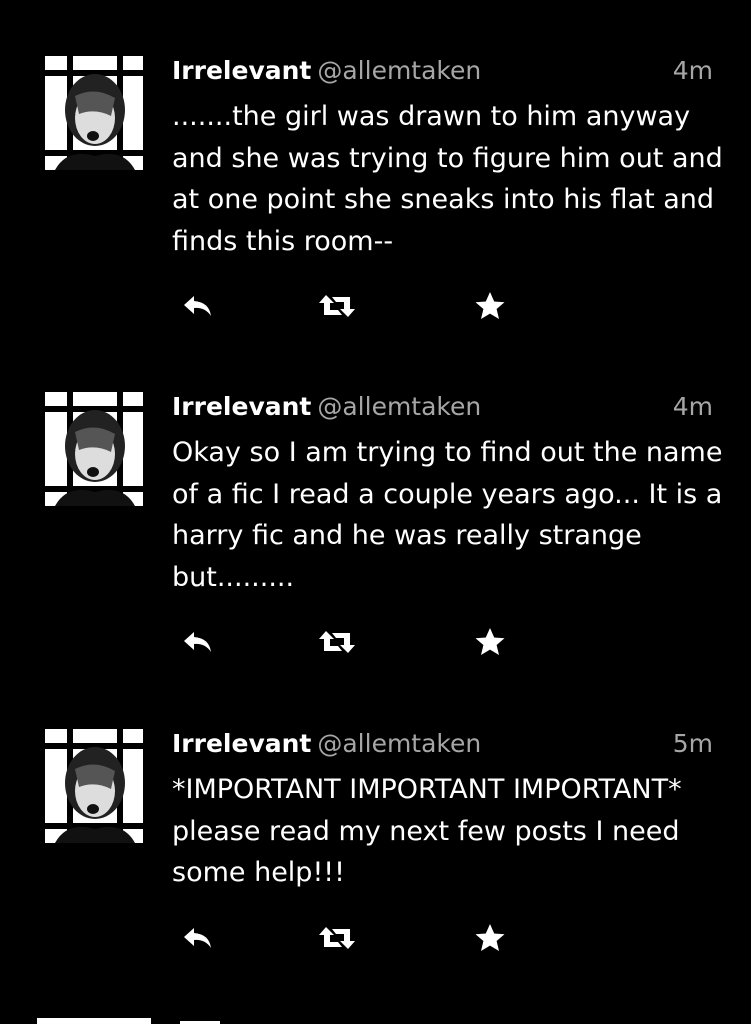  I want to click on timestamp: 5m, so click(692, 743).